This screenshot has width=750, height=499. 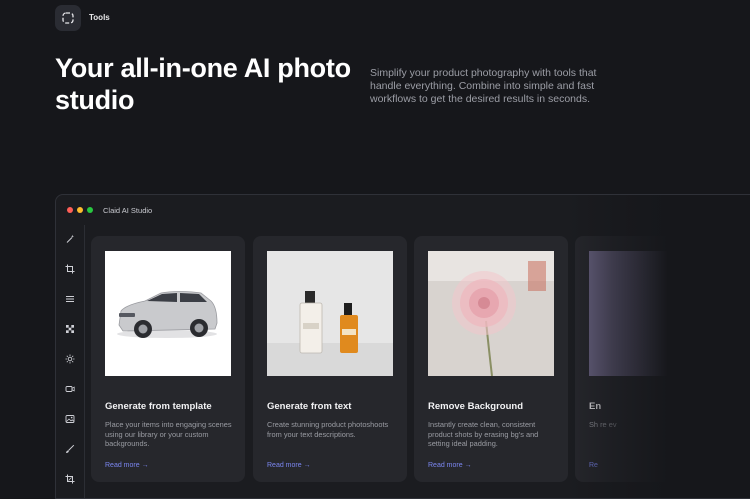 I want to click on sidebar-item-camera, so click(x=70, y=389).